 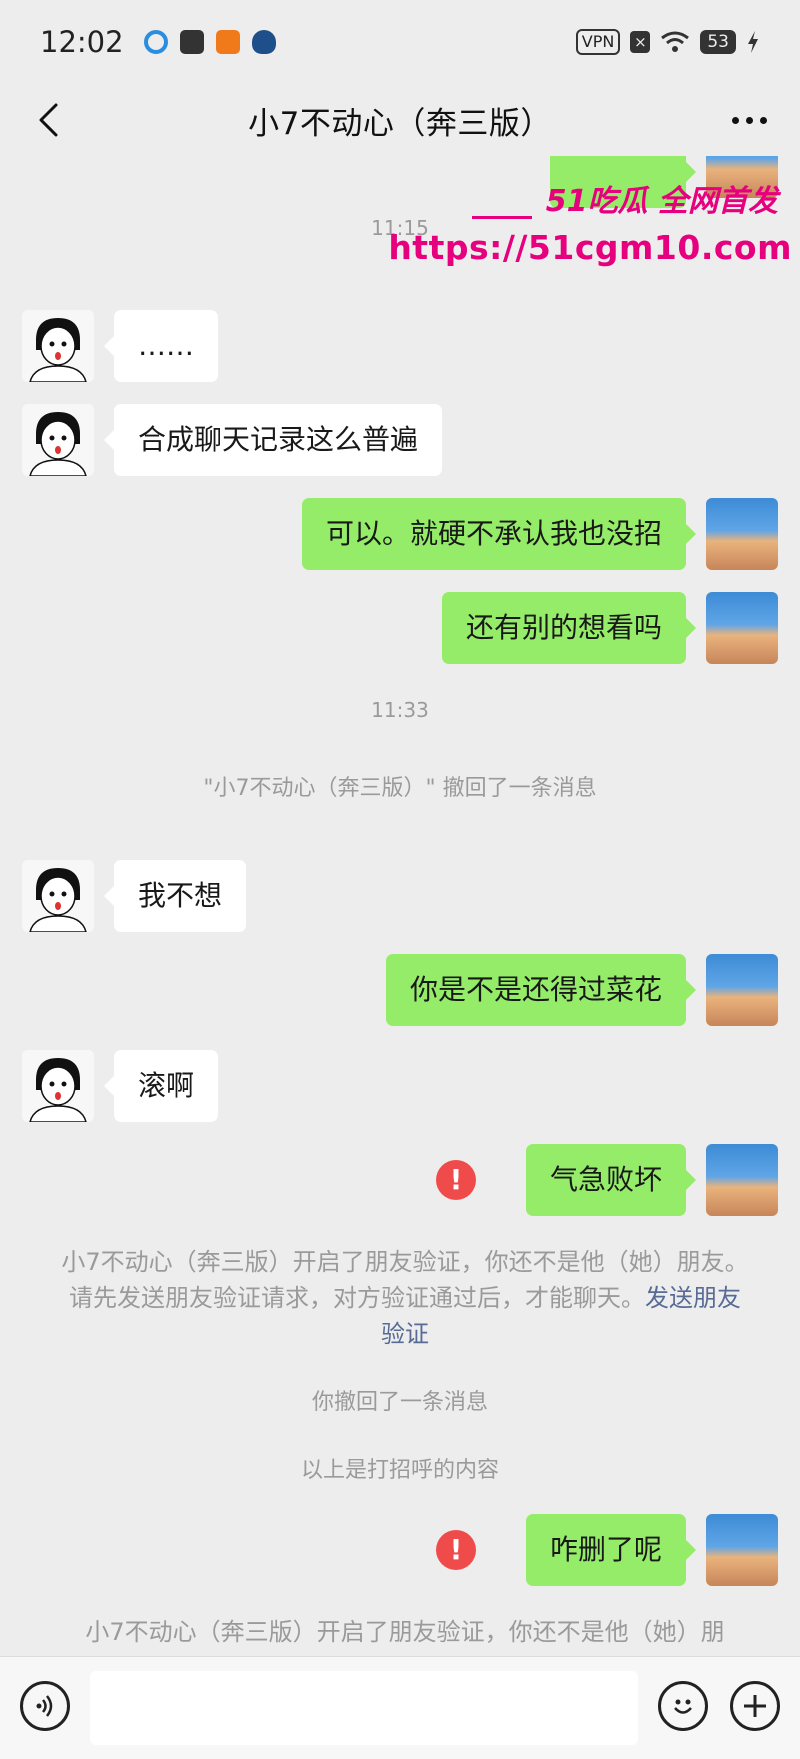 What do you see at coordinates (209, 42) in the screenshot?
I see `notification-icons` at bounding box center [209, 42].